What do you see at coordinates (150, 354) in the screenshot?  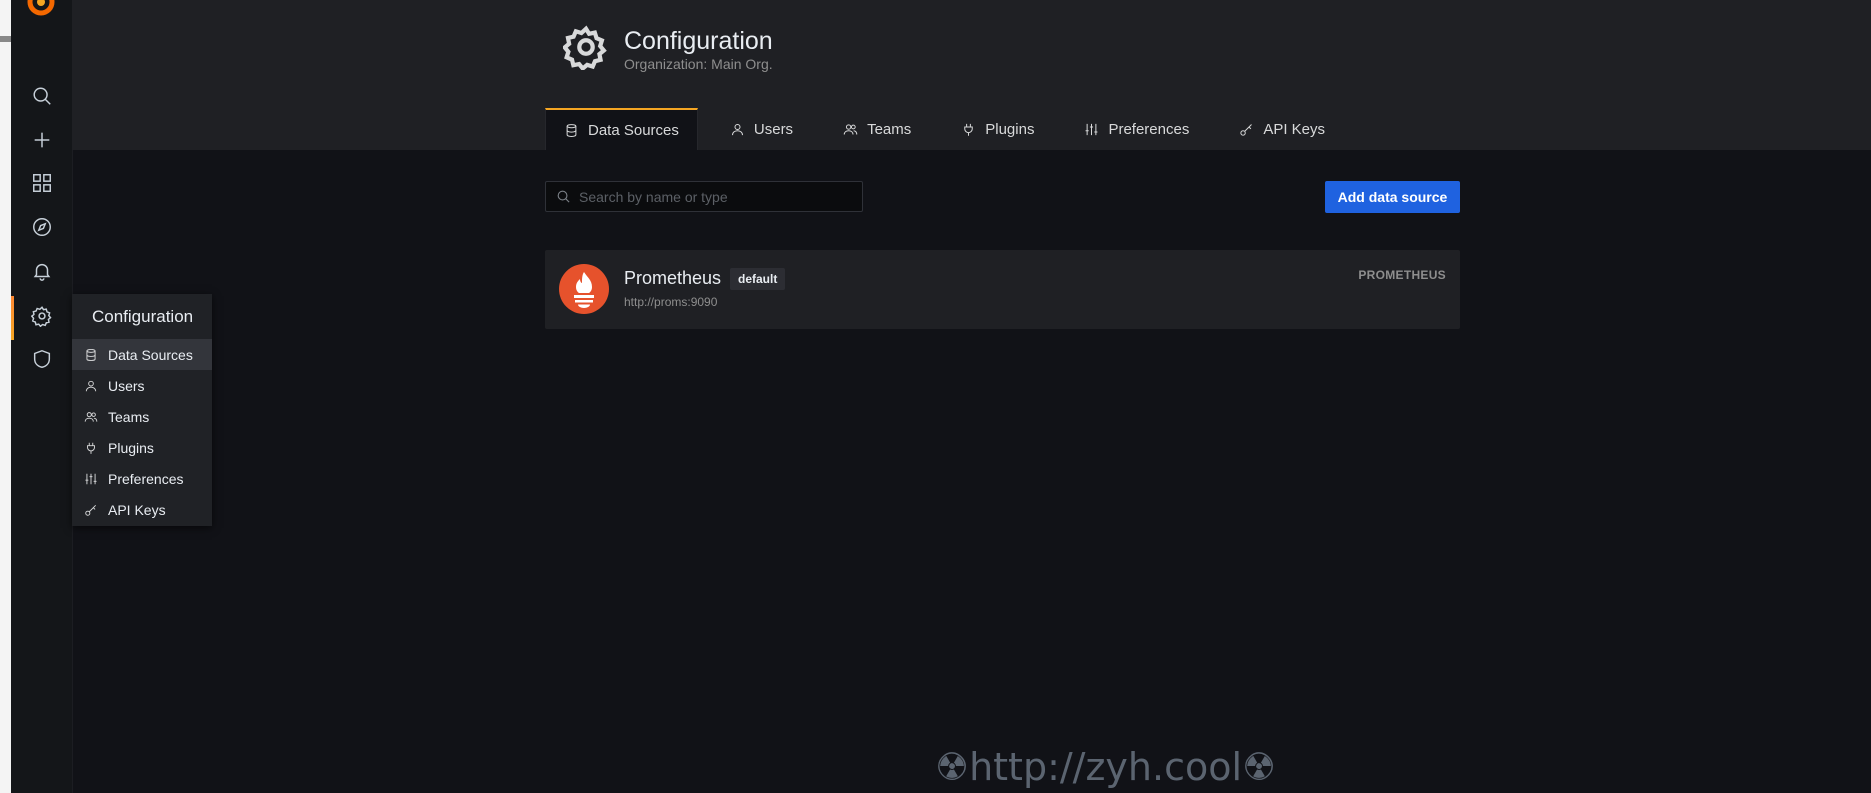 I see `menu-item-label: Data Sources` at bounding box center [150, 354].